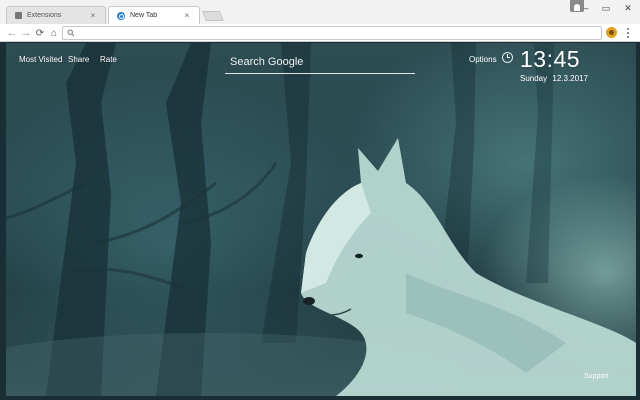 This screenshot has width=640, height=400. Describe the element at coordinates (26, 33) in the screenshot. I see `forward-button: →` at that location.